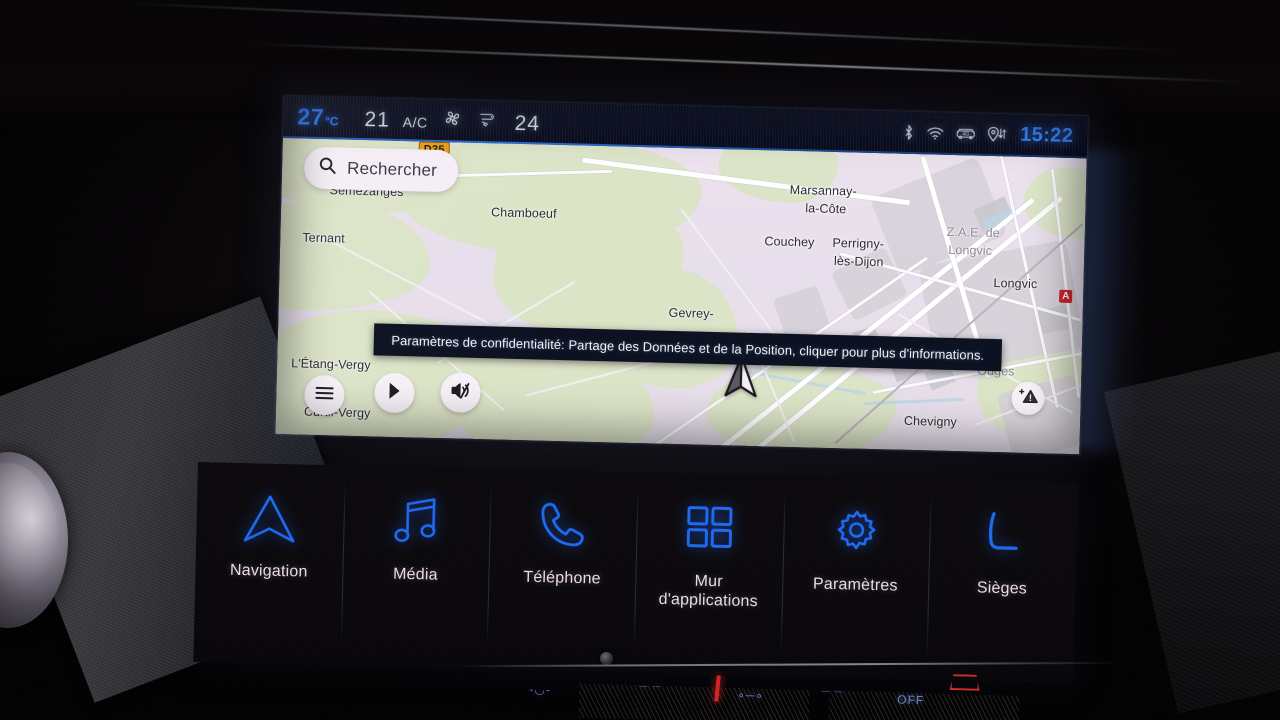  What do you see at coordinates (1002, 588) in the screenshot?
I see `home-item-label: Sièges` at bounding box center [1002, 588].